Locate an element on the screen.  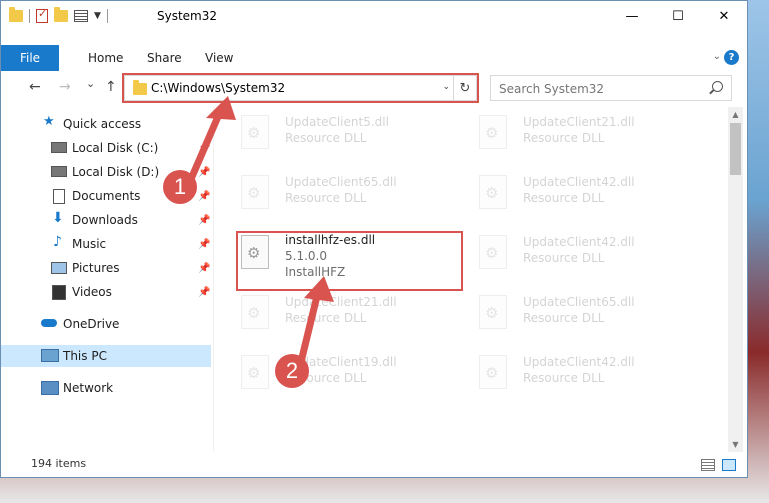
list-item: UpdateClient5.dll Resource DLL is located at coordinates (334, 133).